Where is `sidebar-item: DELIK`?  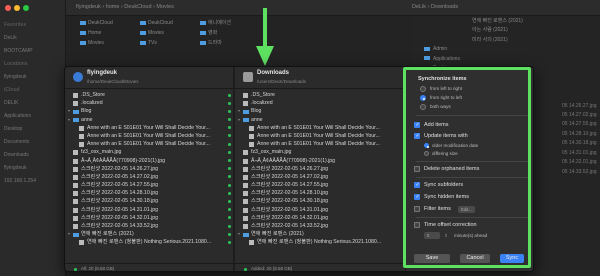
sidebar-item: DELIK is located at coordinates (11, 103).